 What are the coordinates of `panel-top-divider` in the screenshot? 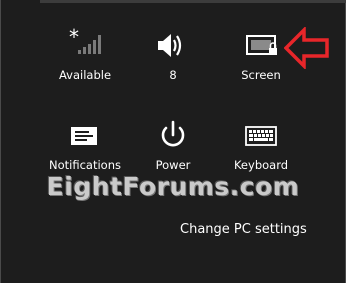 It's located at (193, 1).